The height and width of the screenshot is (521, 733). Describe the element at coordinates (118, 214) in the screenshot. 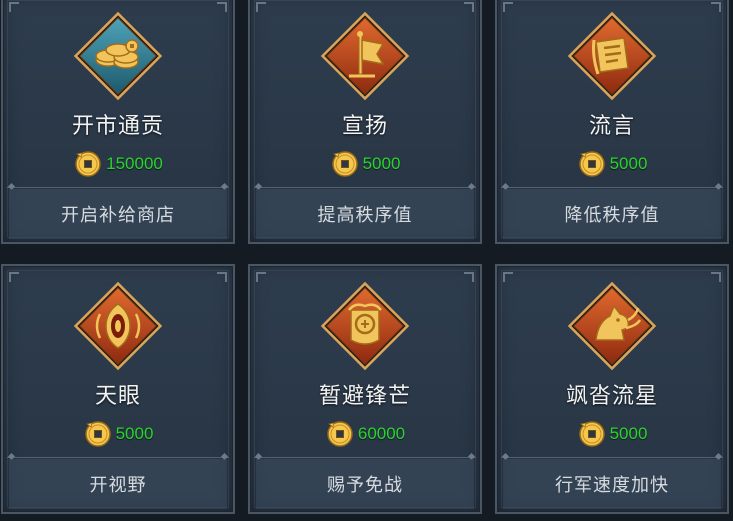

I see `card-description: 开启补给商店` at that location.